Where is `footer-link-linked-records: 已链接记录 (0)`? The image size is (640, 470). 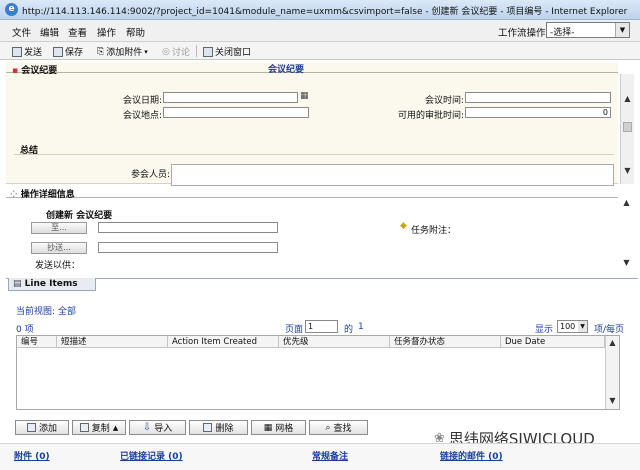
footer-link-linked-records: 已链接记录 (0) is located at coordinates (151, 455).